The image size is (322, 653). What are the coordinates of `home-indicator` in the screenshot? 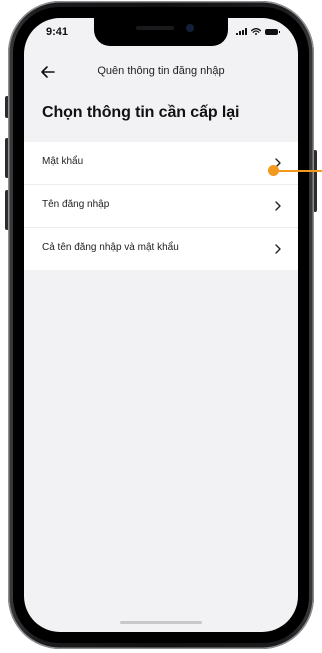 It's located at (161, 622).